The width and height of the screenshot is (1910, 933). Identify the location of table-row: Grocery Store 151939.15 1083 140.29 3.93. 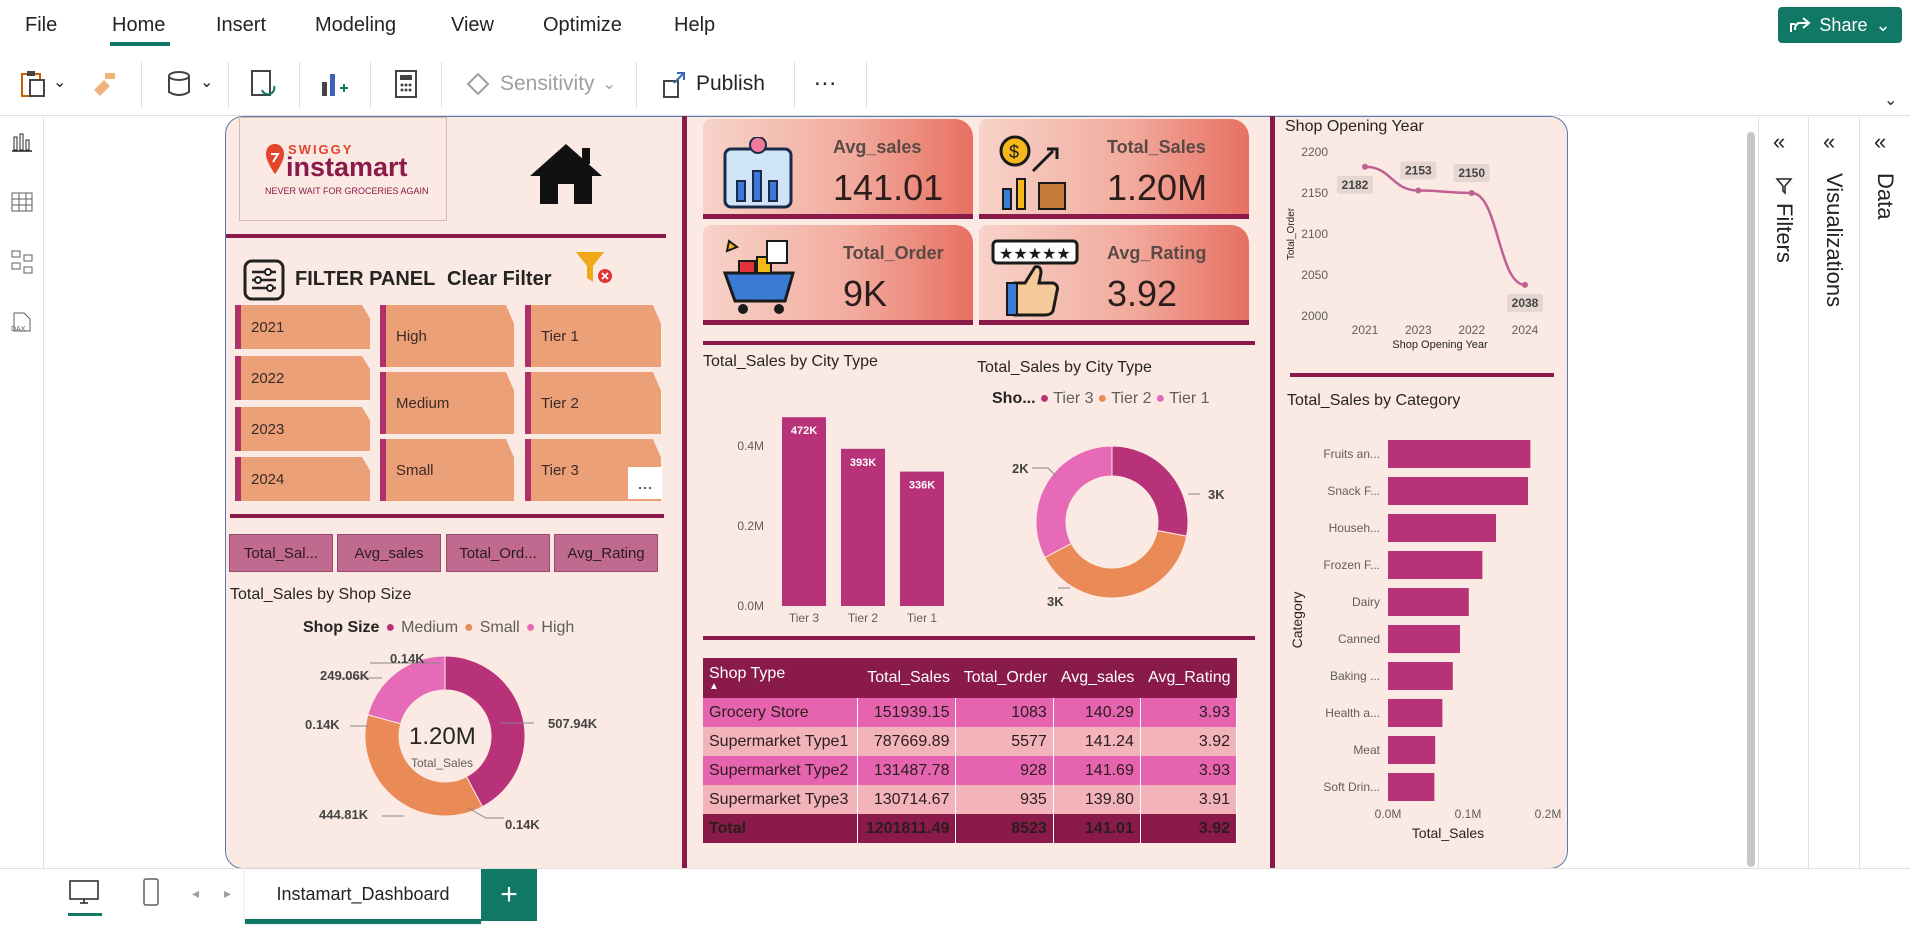
(970, 712).